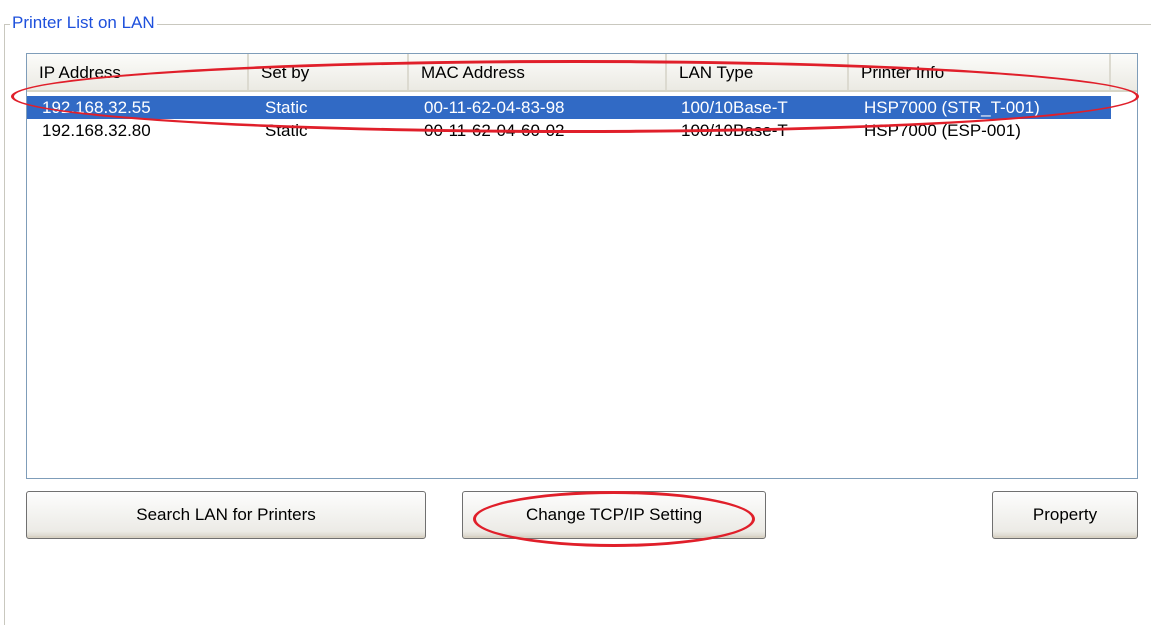 The height and width of the screenshot is (625, 1152). What do you see at coordinates (226, 515) in the screenshot?
I see `search-lan-button: Search LAN for Printers` at bounding box center [226, 515].